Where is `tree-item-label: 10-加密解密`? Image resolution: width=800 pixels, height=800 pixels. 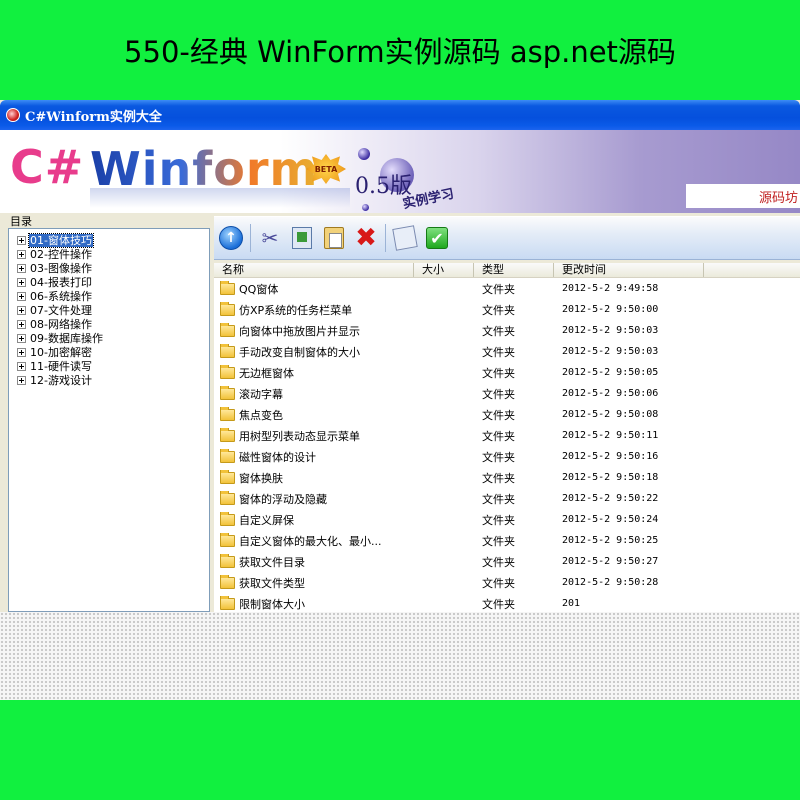
tree-item-label: 10-加密解密 is located at coordinates (61, 352).